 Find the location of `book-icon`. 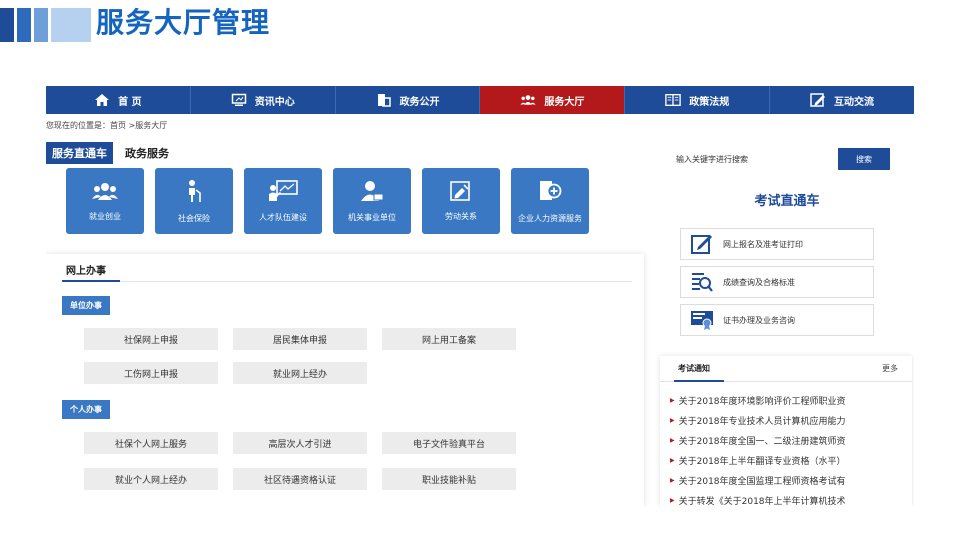

book-icon is located at coordinates (673, 100).